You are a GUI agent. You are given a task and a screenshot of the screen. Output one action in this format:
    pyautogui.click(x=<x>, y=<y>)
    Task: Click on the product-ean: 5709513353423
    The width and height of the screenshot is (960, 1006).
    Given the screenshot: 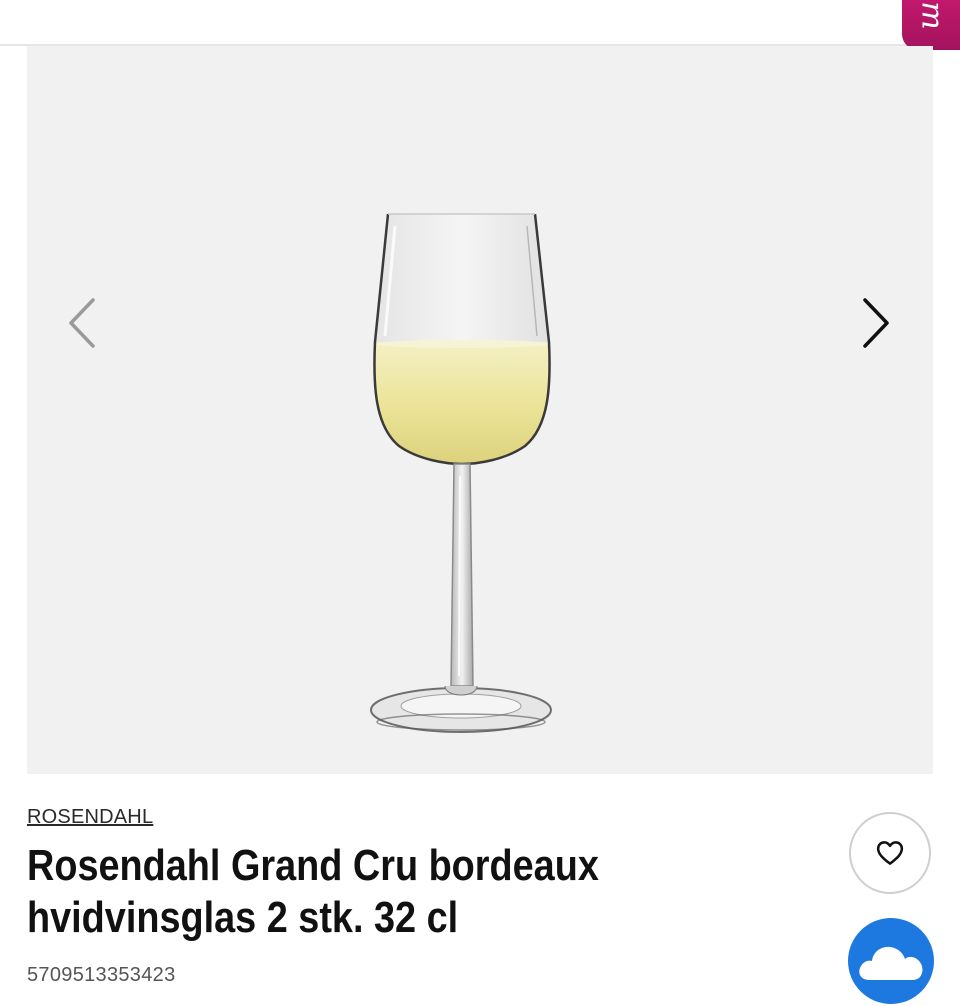 What is the action you would take?
    pyautogui.click(x=101, y=975)
    